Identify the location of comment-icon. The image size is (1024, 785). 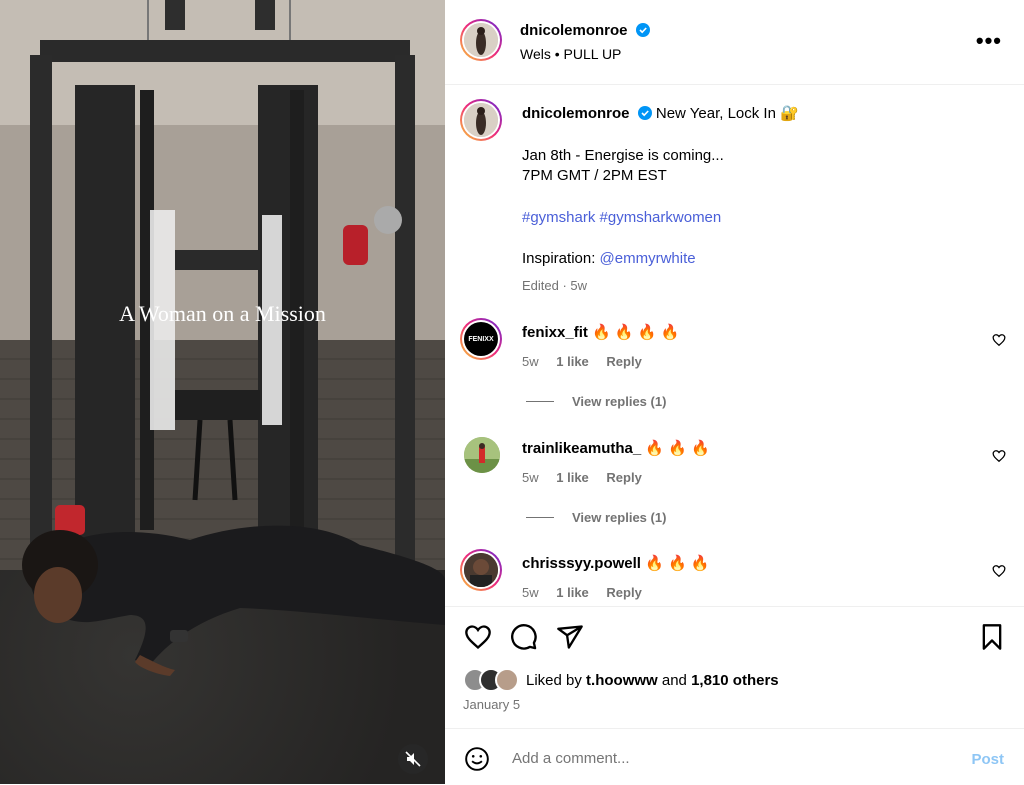
(524, 637).